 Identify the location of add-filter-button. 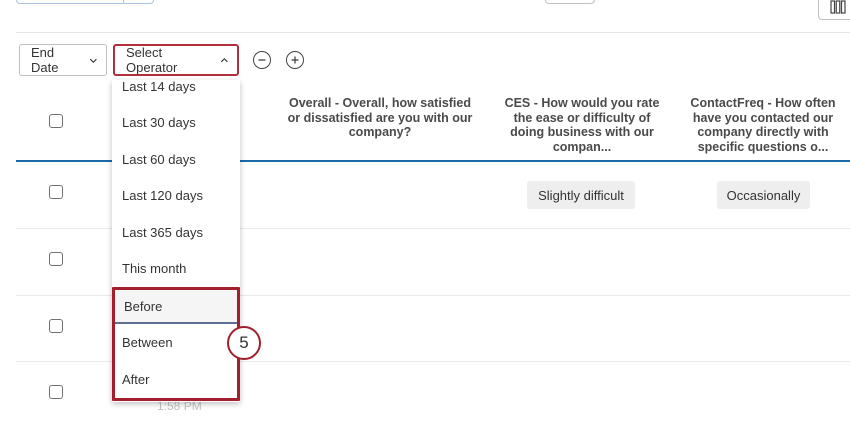
(295, 60).